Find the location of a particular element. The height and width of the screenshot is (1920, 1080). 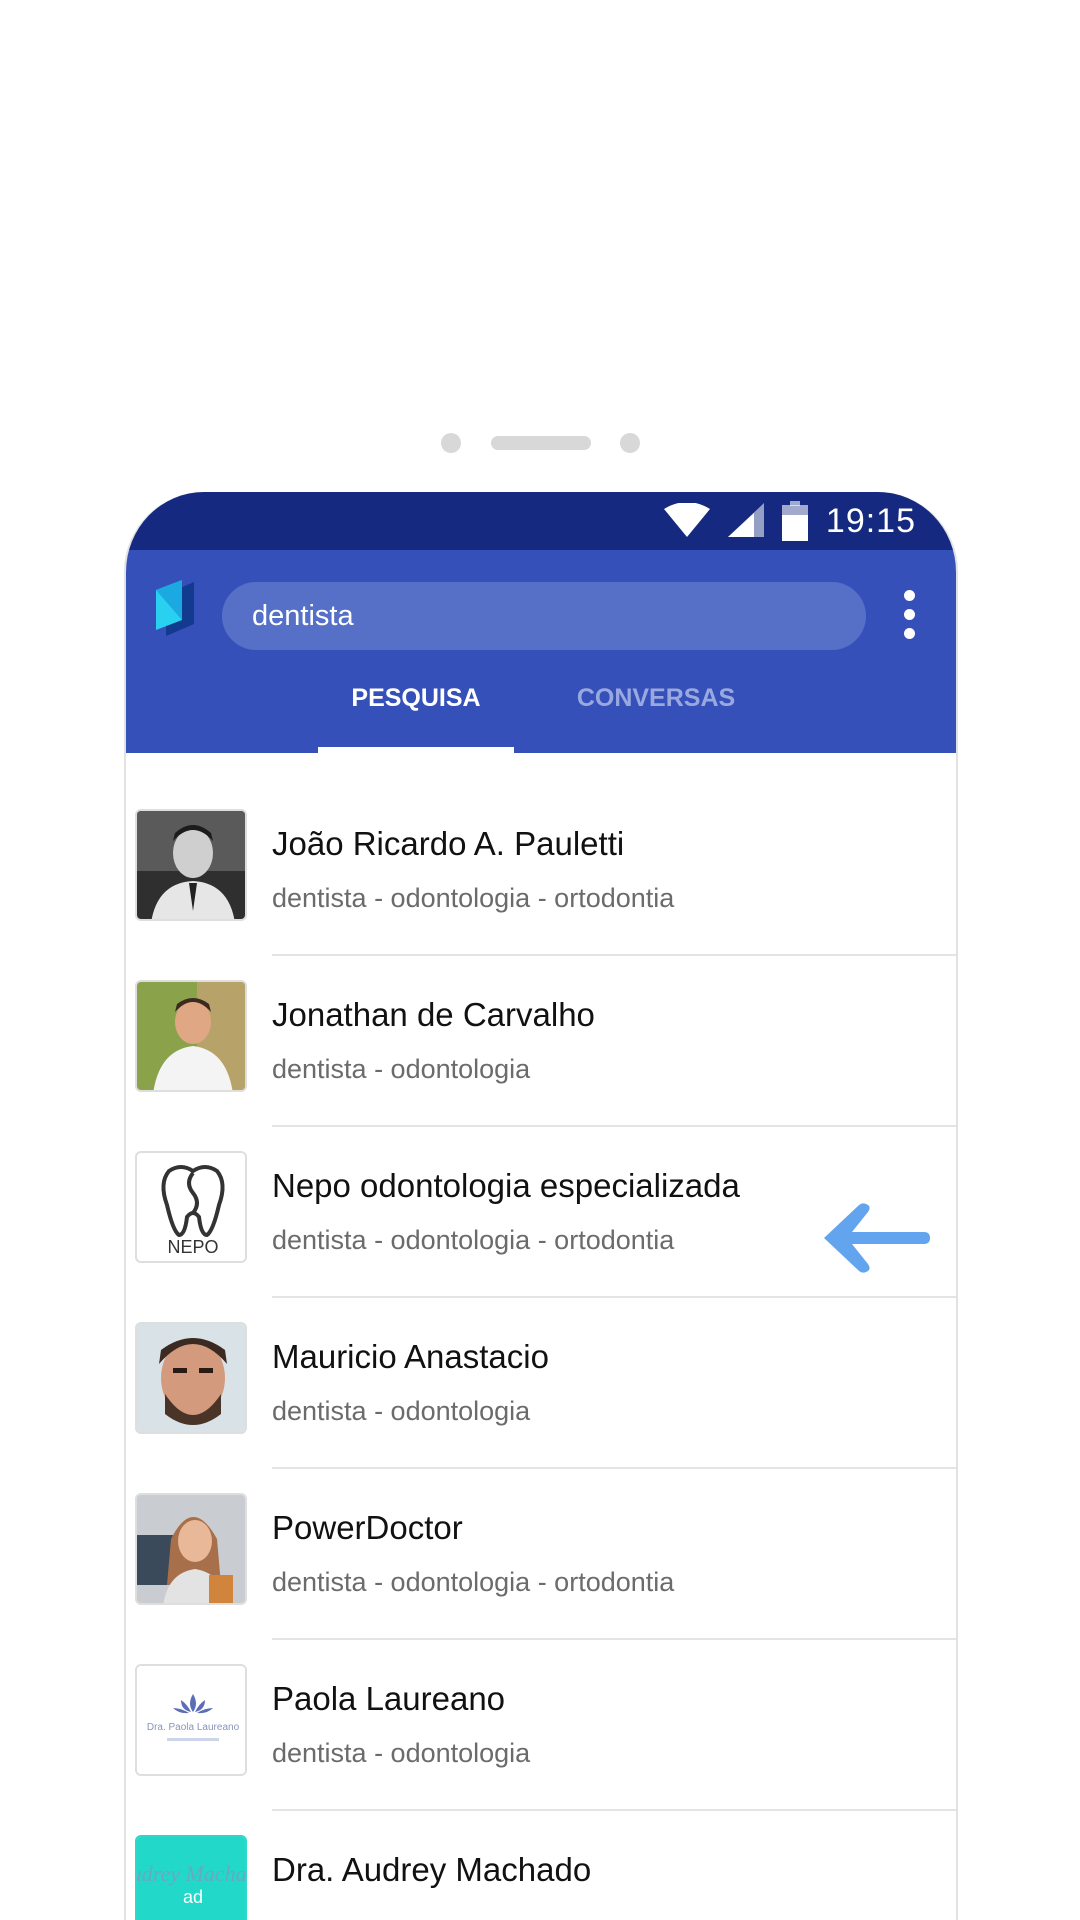

result-name: PowerDoctor is located at coordinates (367, 1527).